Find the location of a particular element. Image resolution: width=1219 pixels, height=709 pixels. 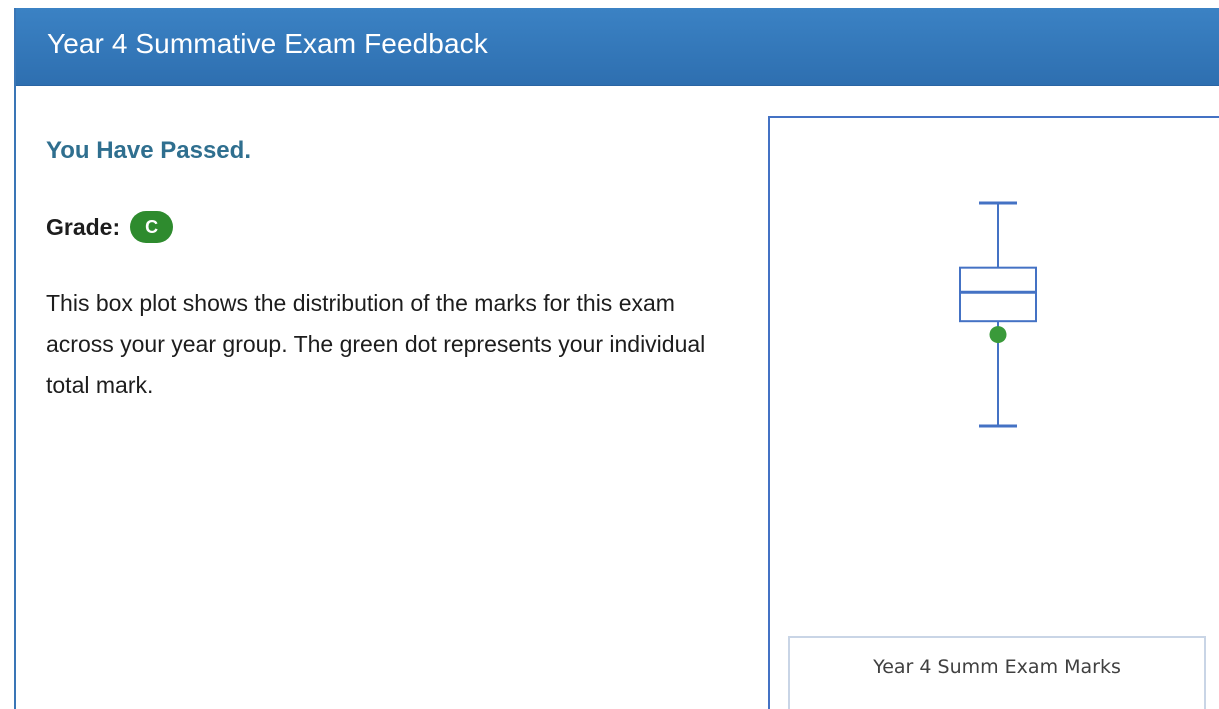

box-plot-svg is located at coordinates (998, 314).